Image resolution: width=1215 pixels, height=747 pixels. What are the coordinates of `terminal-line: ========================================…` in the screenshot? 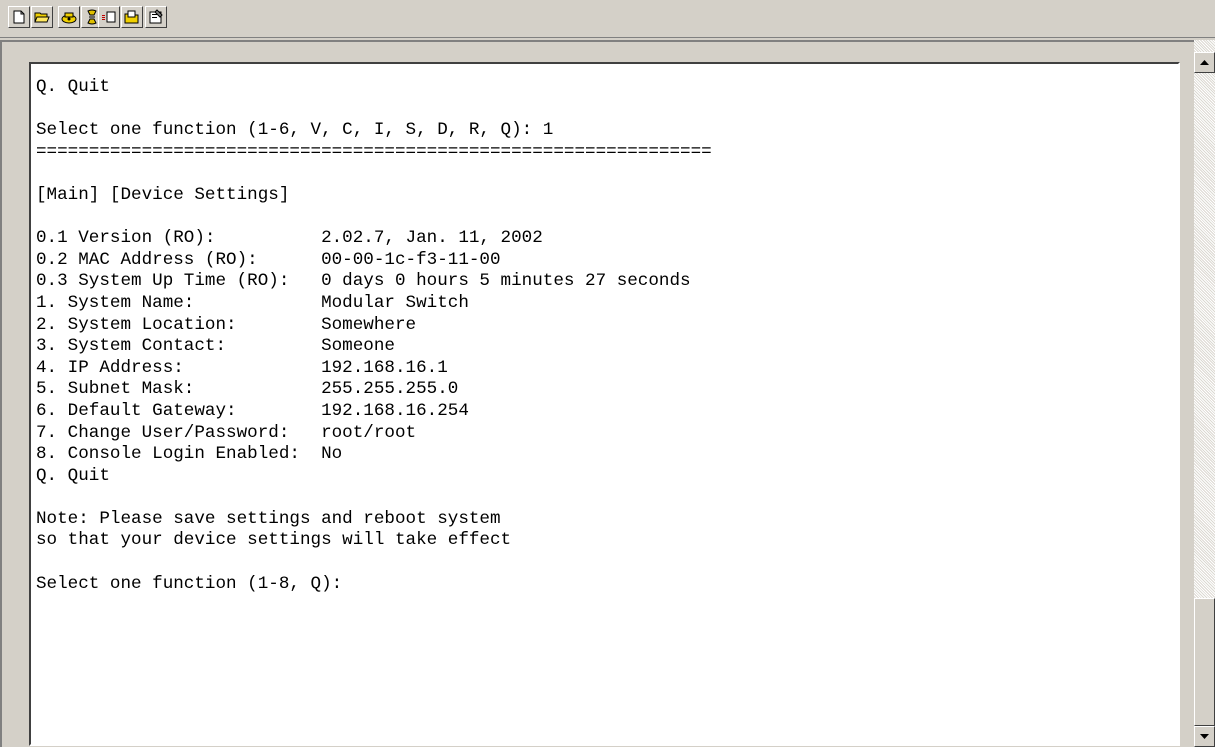 It's located at (374, 151).